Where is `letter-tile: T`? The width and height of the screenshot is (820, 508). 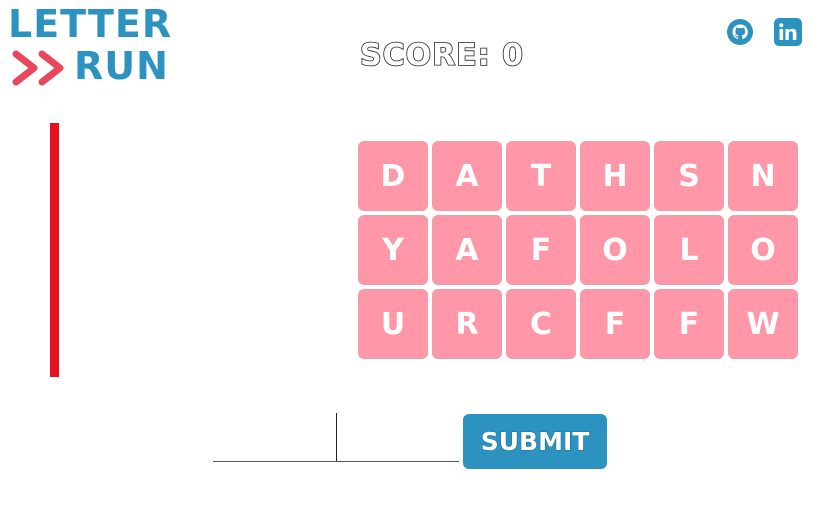
letter-tile: T is located at coordinates (541, 176).